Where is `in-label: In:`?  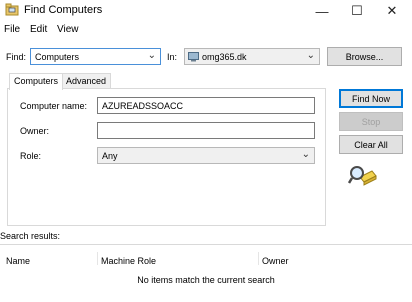
in-label: In: is located at coordinates (172, 57).